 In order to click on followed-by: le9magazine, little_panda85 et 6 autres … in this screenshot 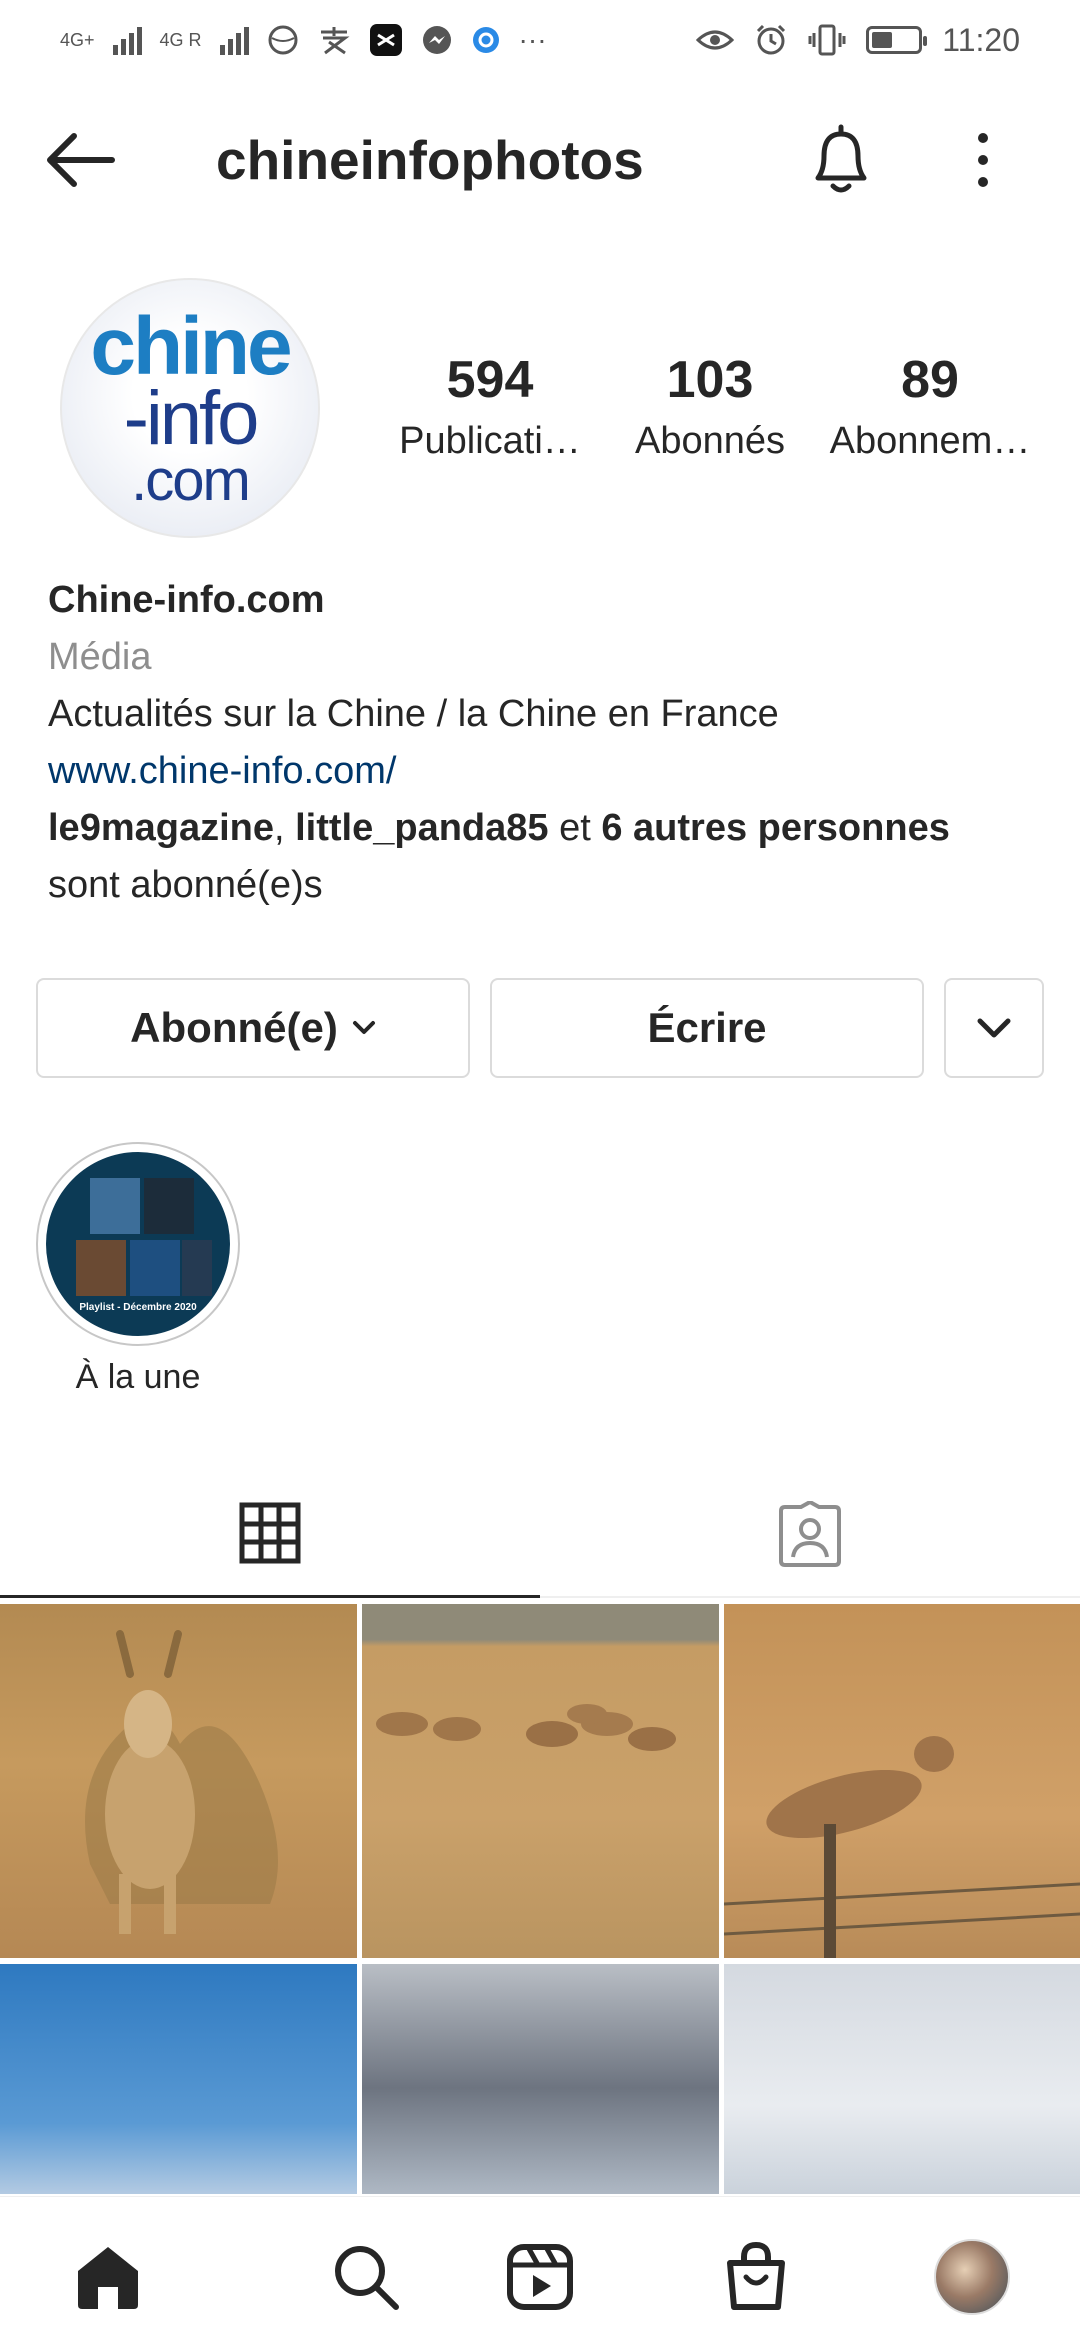, I will do `click(548, 828)`.